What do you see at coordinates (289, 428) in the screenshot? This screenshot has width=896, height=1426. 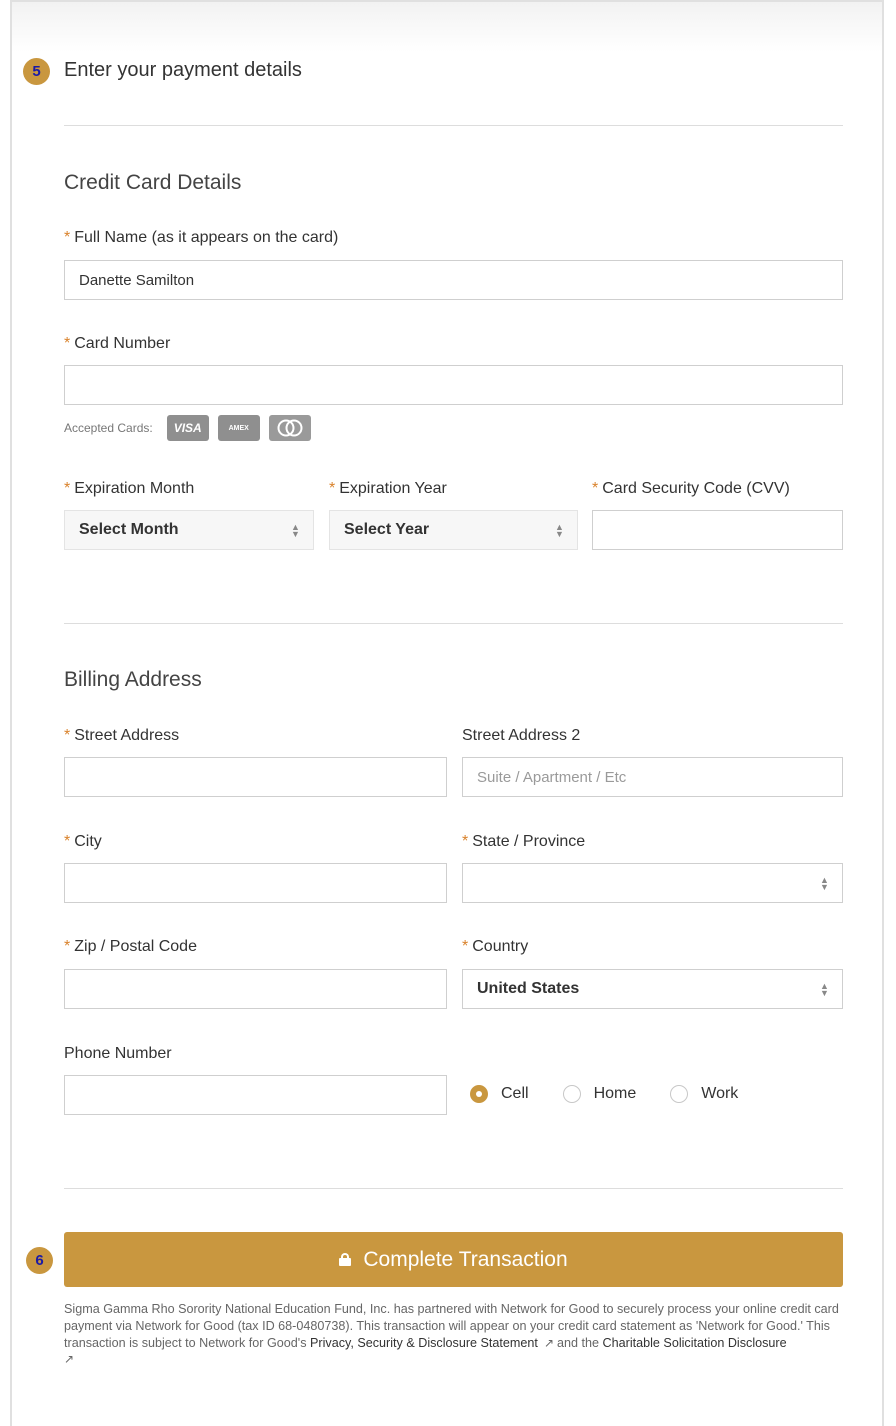 I see `mastercard-icon` at bounding box center [289, 428].